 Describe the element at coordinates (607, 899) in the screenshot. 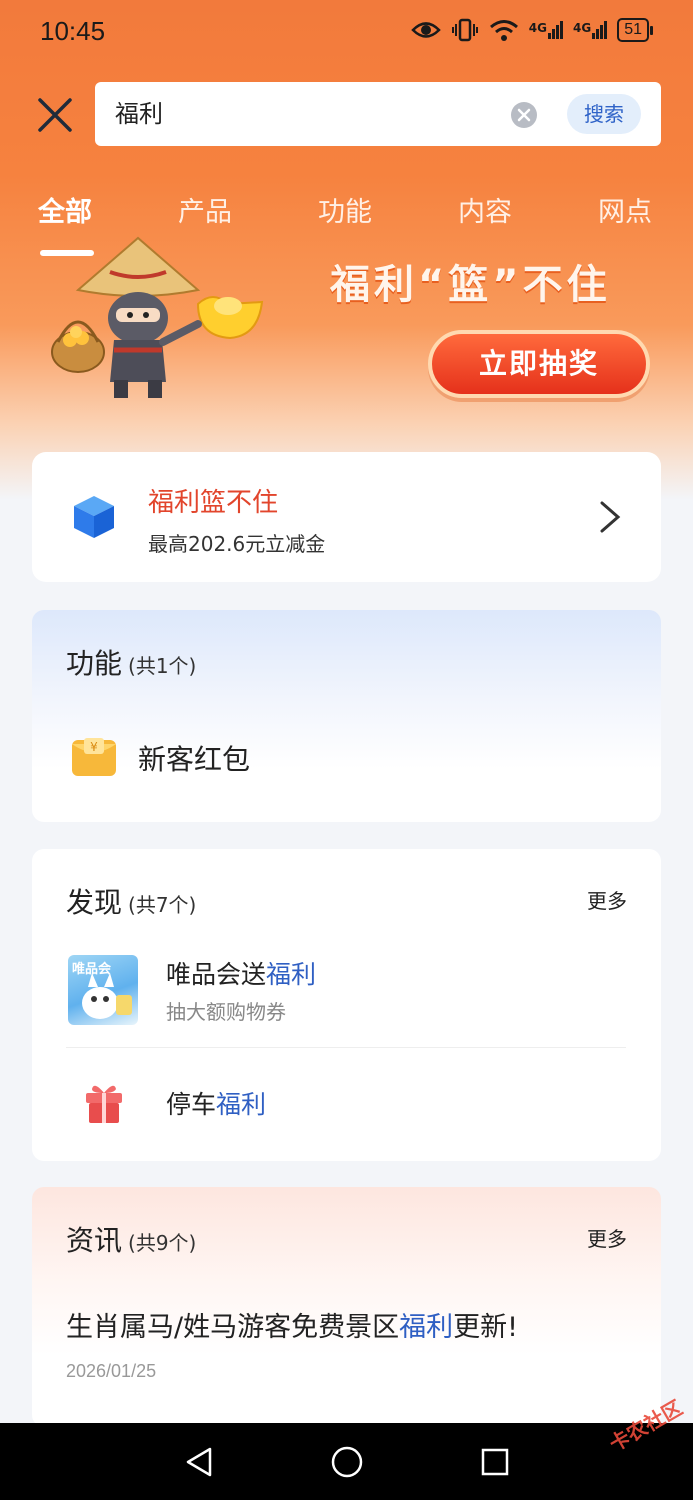

I see `discover-more-link: 更多` at that location.